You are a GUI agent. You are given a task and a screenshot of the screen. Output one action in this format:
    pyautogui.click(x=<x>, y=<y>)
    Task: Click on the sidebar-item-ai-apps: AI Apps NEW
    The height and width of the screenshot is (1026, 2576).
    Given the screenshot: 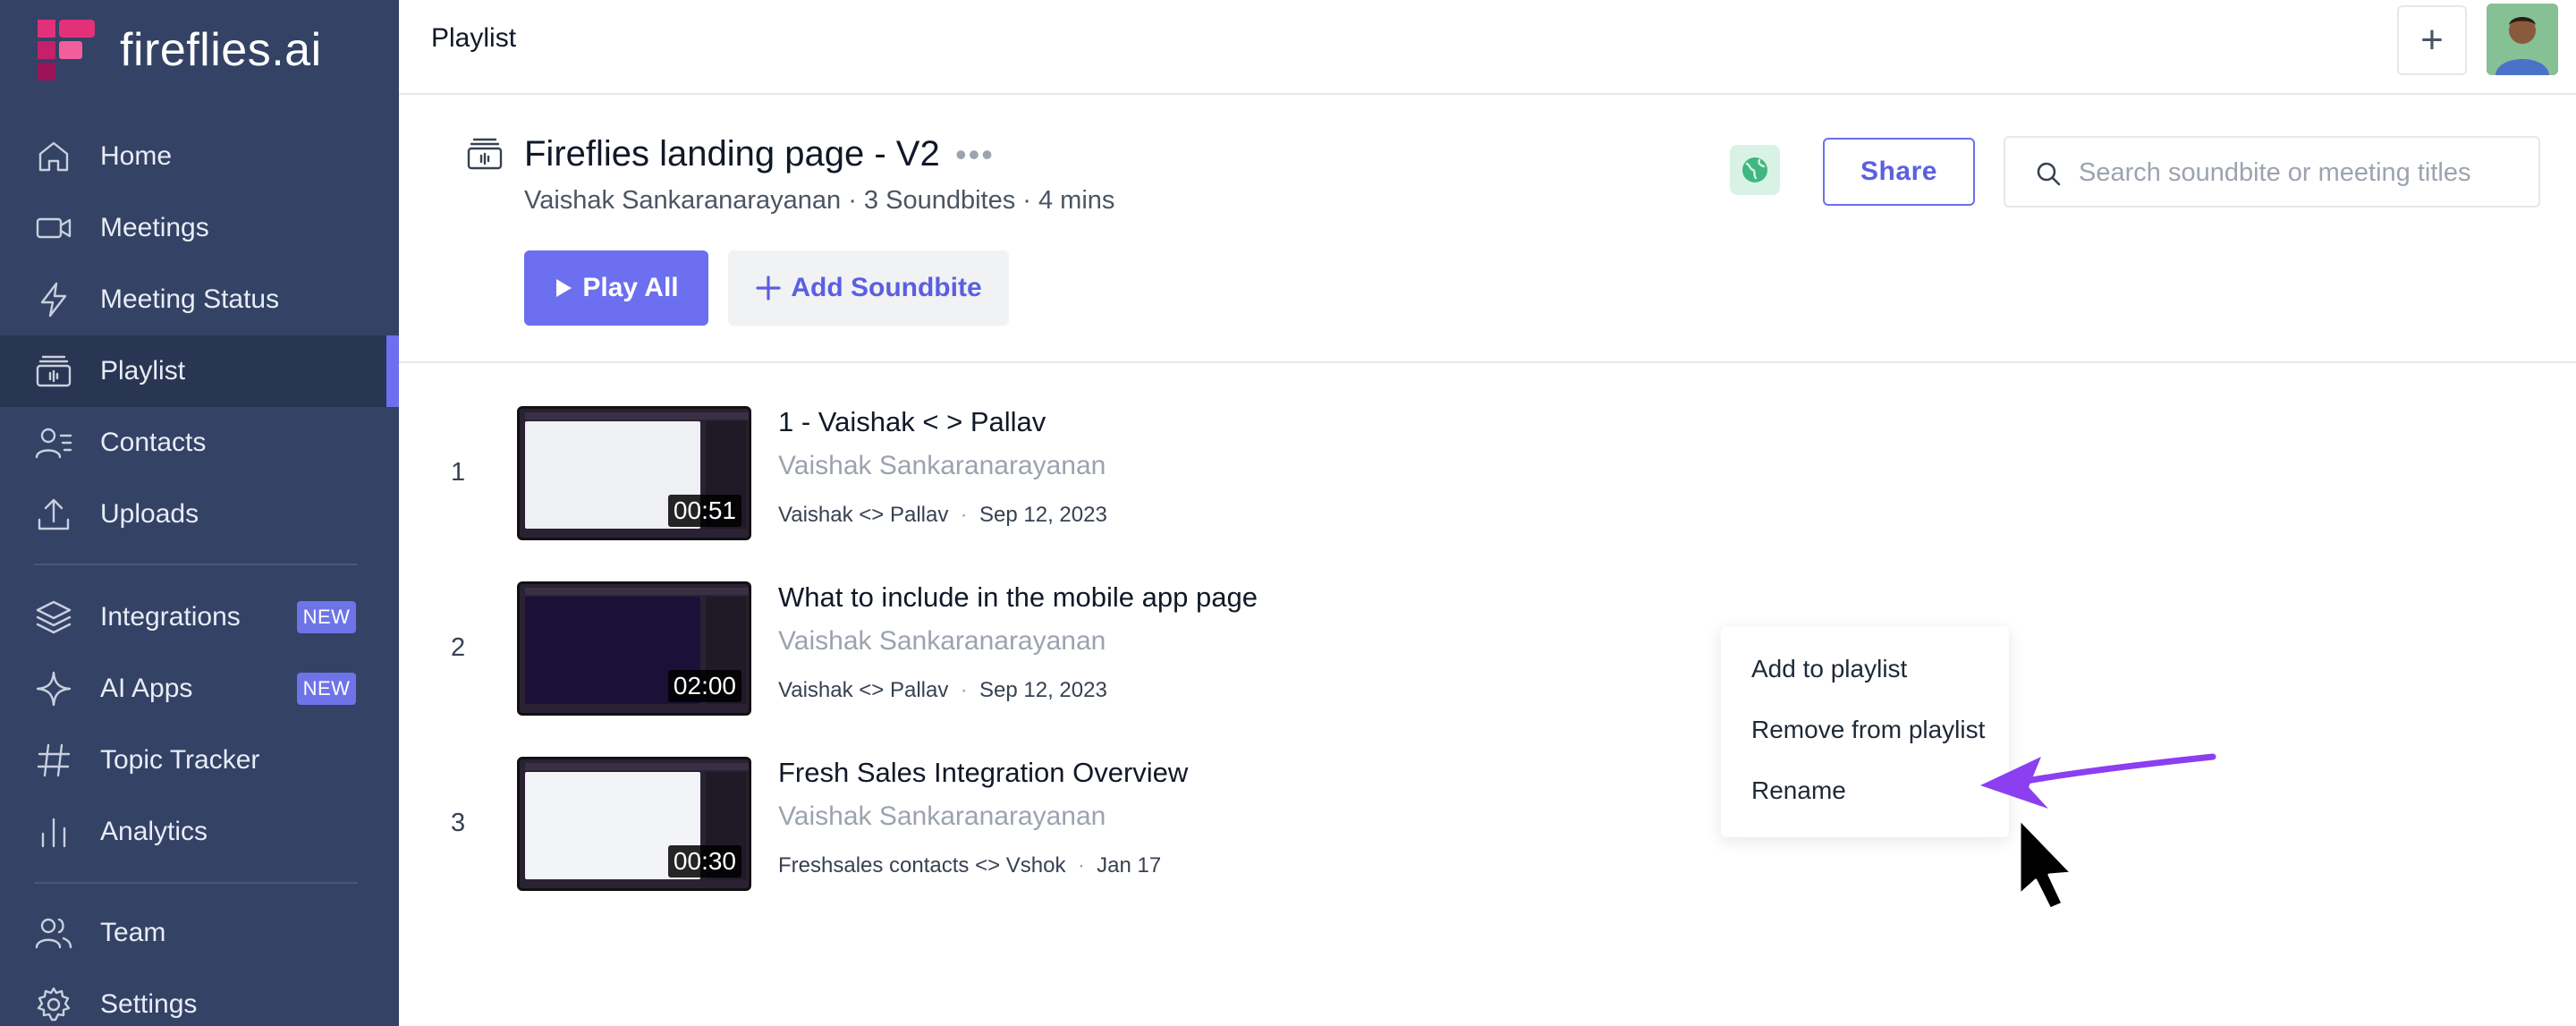 What is the action you would take?
    pyautogui.click(x=199, y=689)
    